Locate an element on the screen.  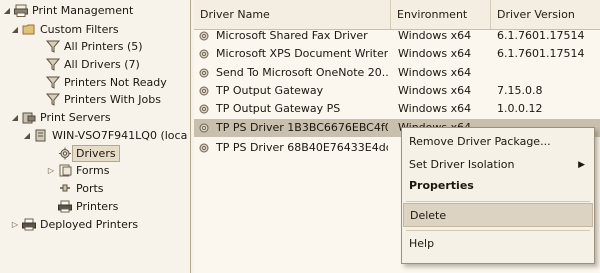
tree-item-label: Printers With Jobs is located at coordinates (112, 99).